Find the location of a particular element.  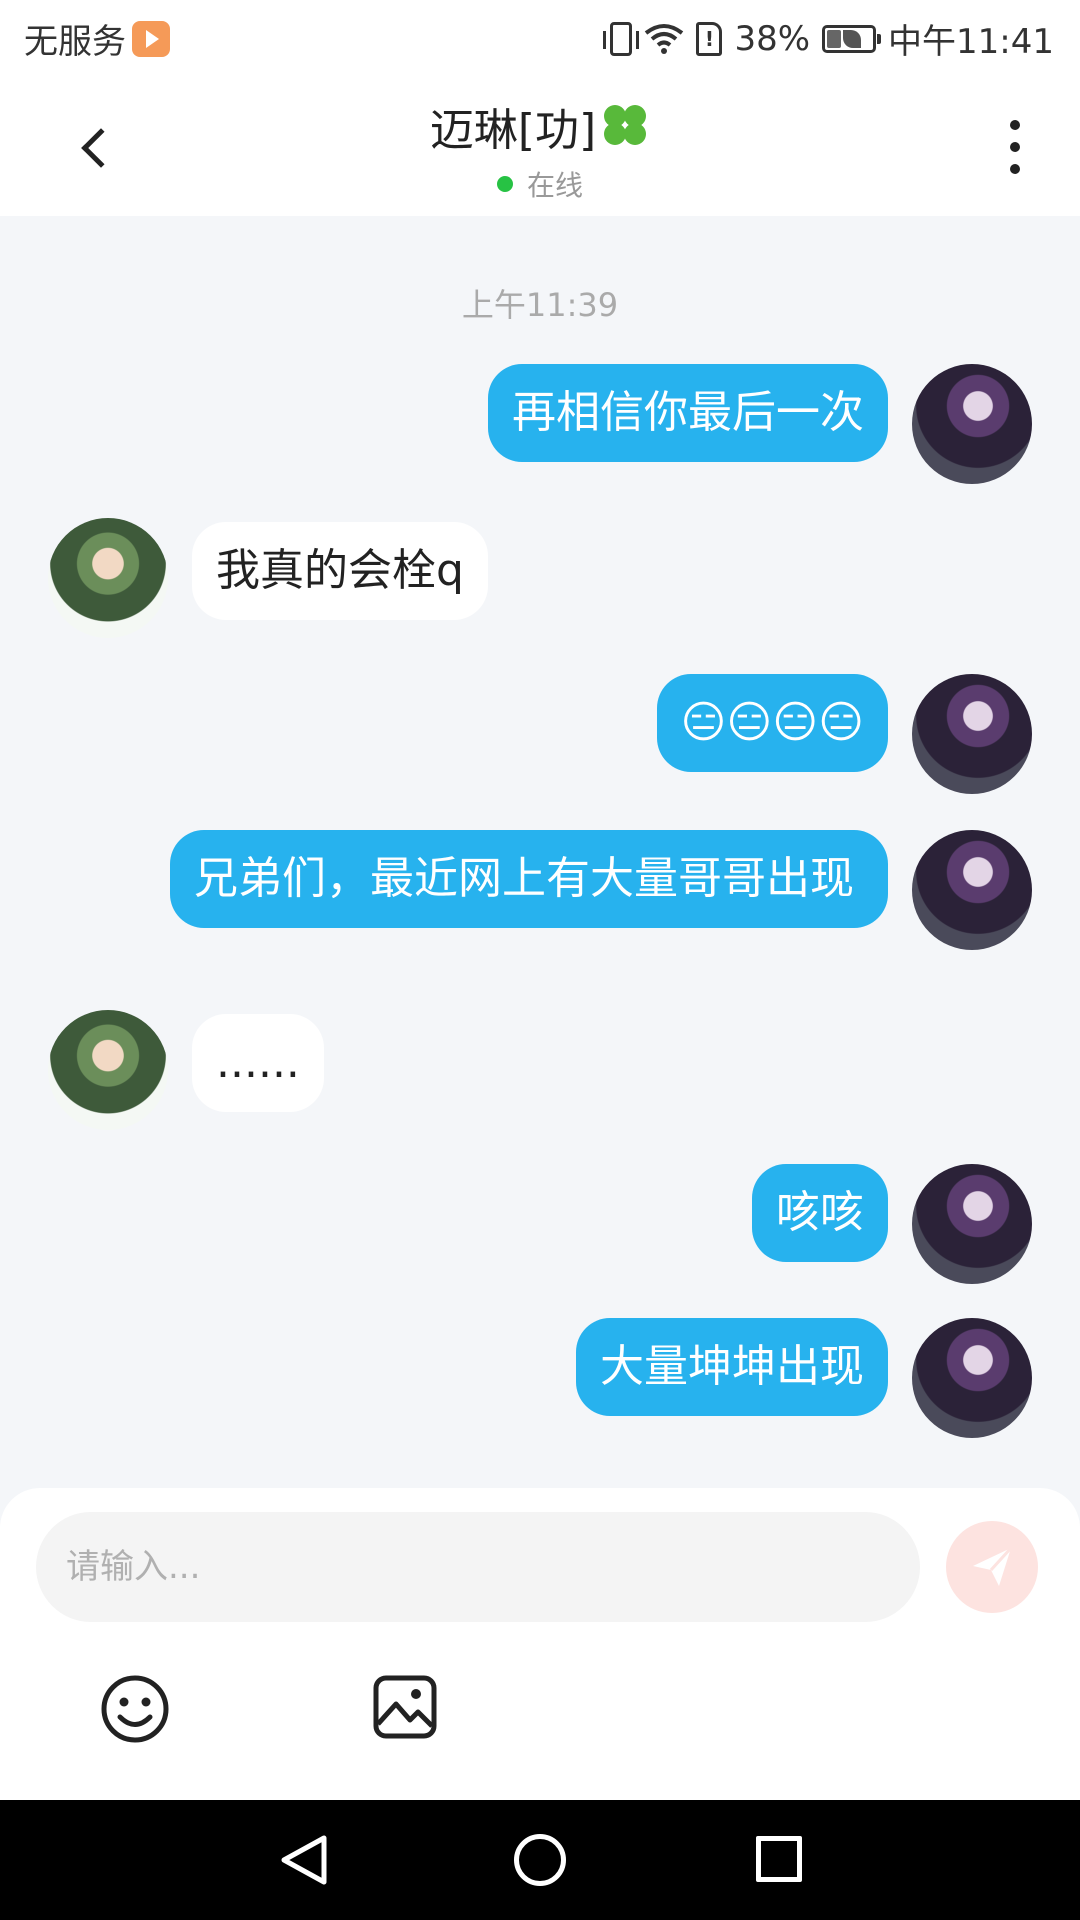

nav-home-icon is located at coordinates (540, 1860).